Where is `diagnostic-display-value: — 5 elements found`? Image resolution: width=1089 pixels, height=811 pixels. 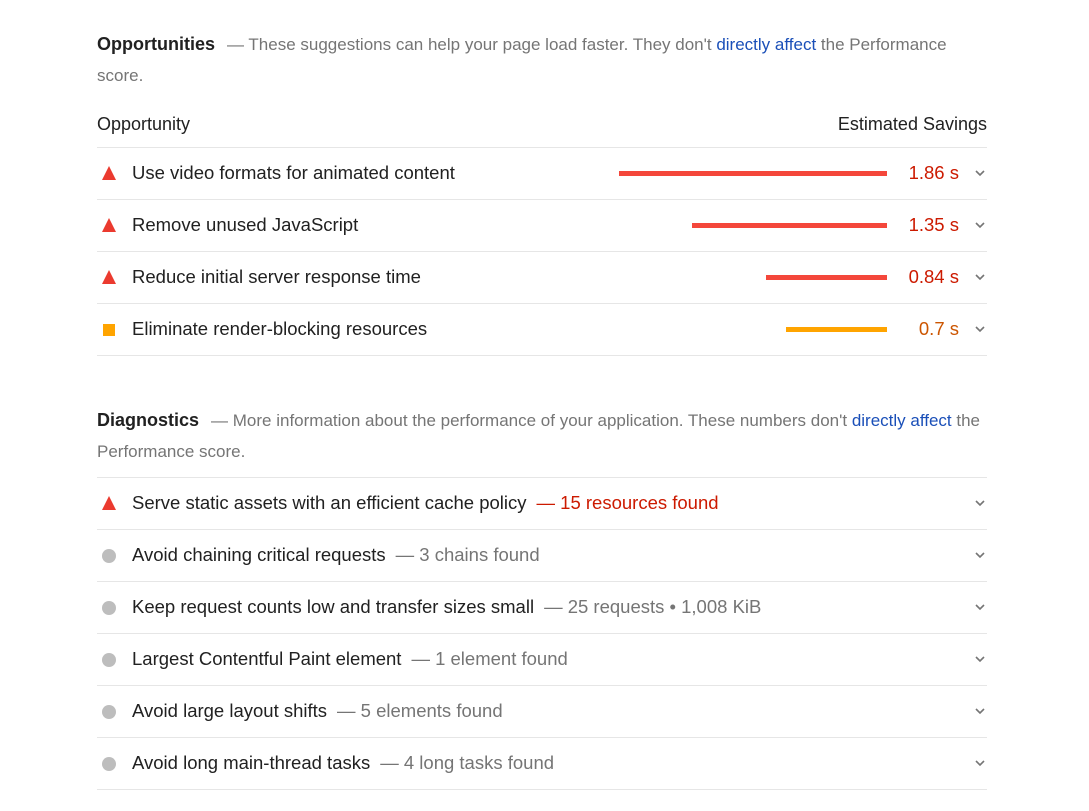 diagnostic-display-value: — 5 elements found is located at coordinates (420, 710).